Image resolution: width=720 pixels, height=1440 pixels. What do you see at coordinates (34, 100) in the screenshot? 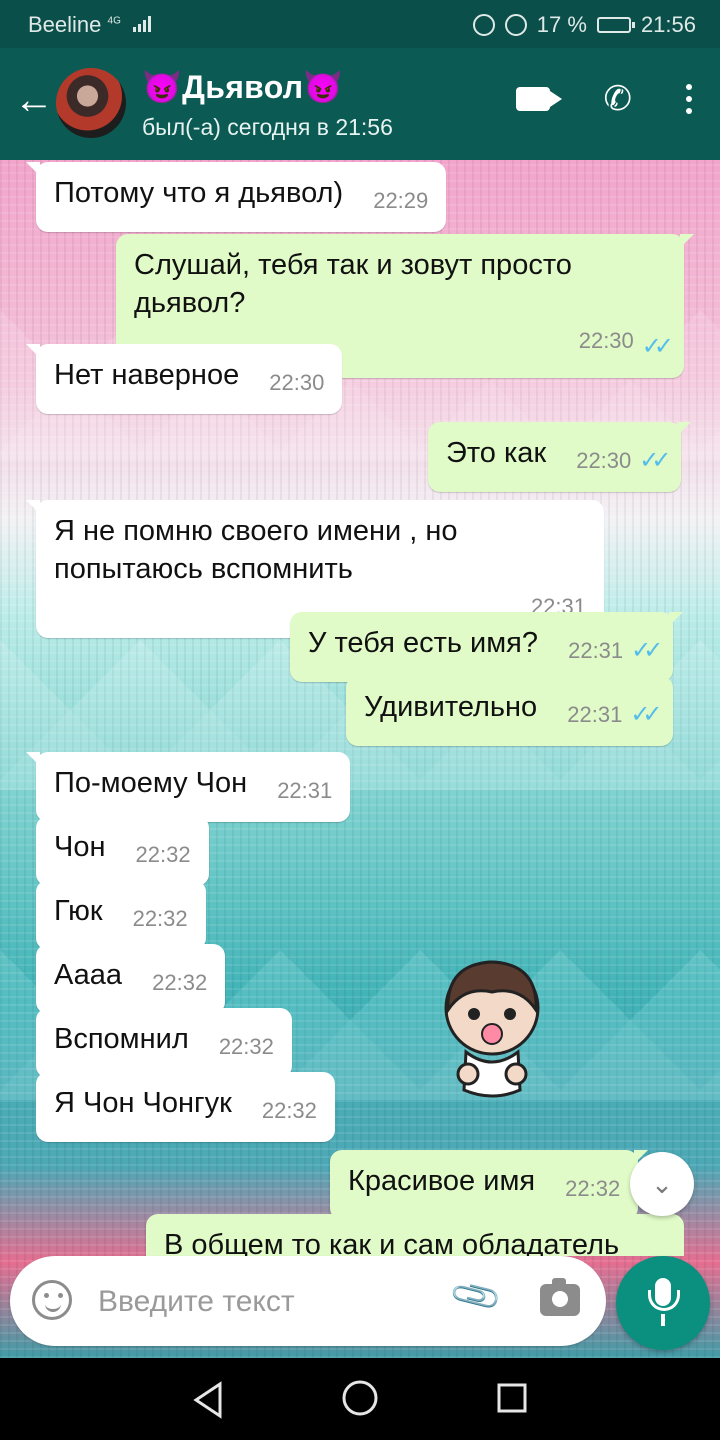
I see `back-arrow-icon: ←` at bounding box center [34, 100].